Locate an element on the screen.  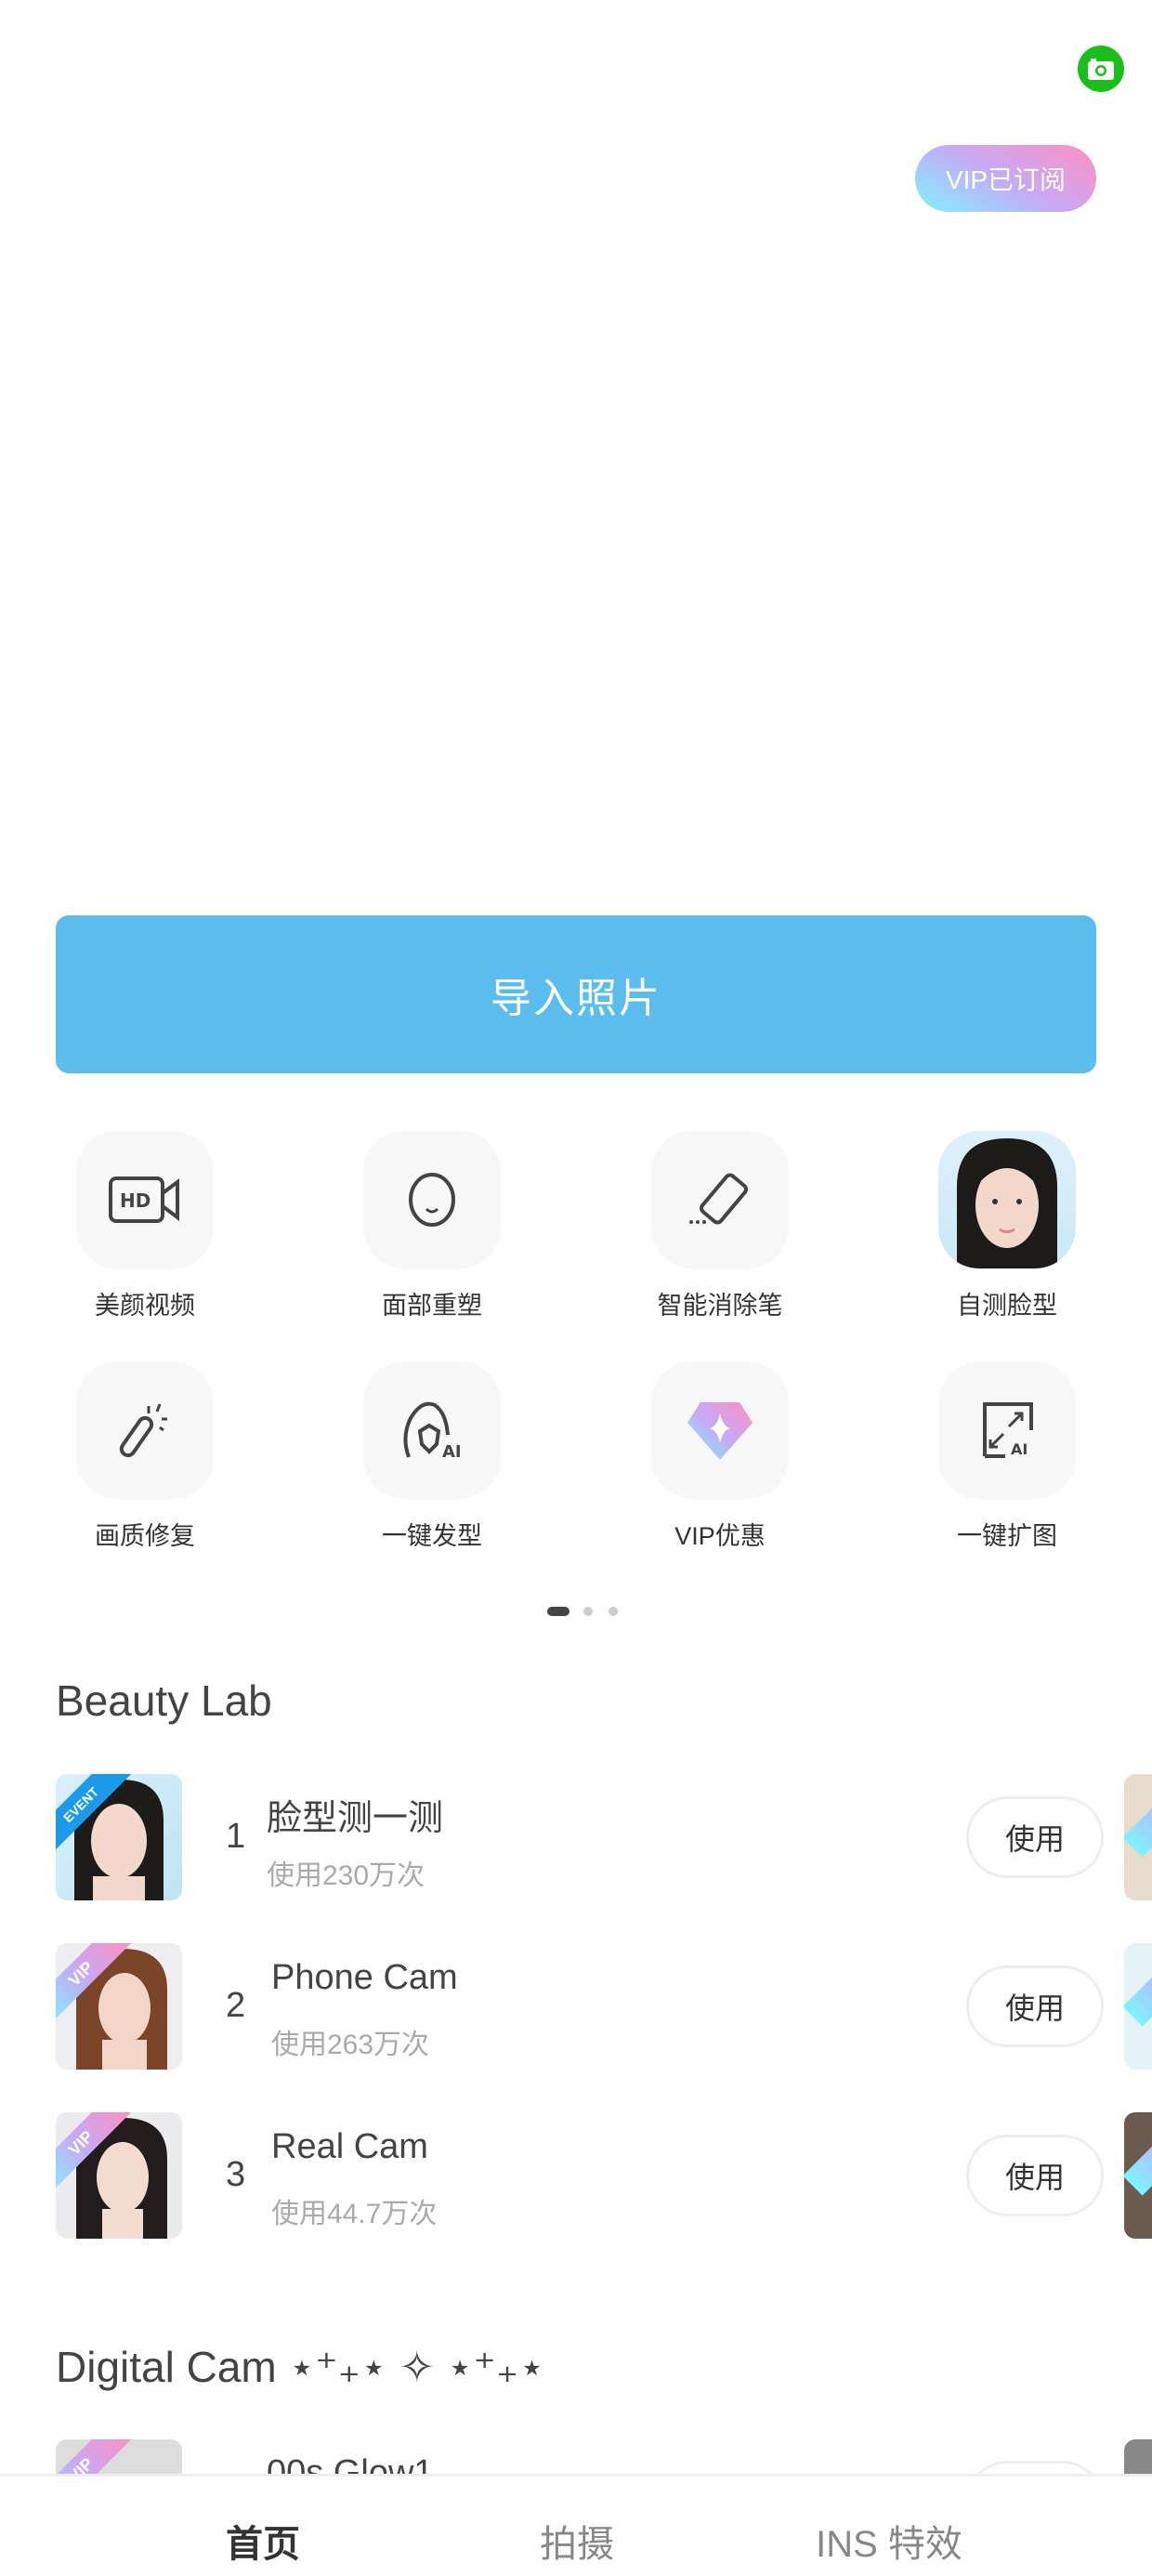
face-photo is located at coordinates (1007, 1203).